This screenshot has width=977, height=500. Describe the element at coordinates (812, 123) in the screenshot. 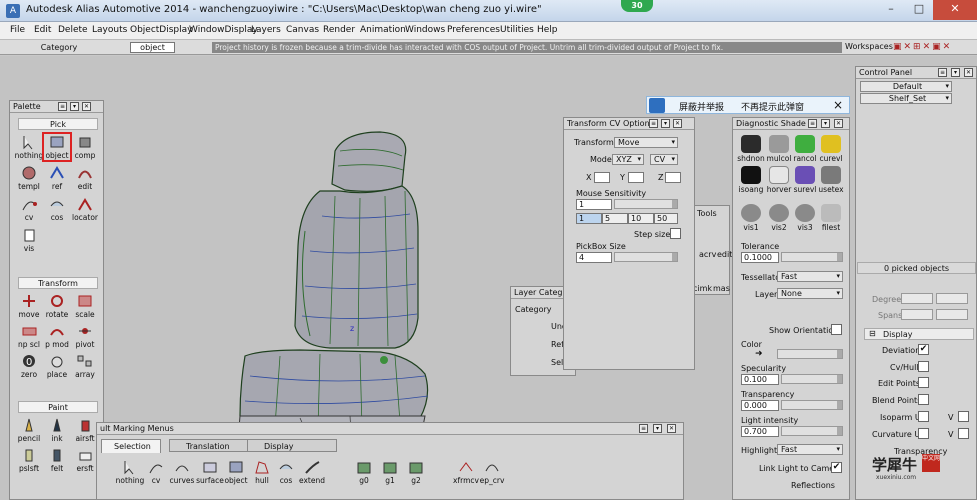

I see `ds-menu-icon: ≡` at that location.